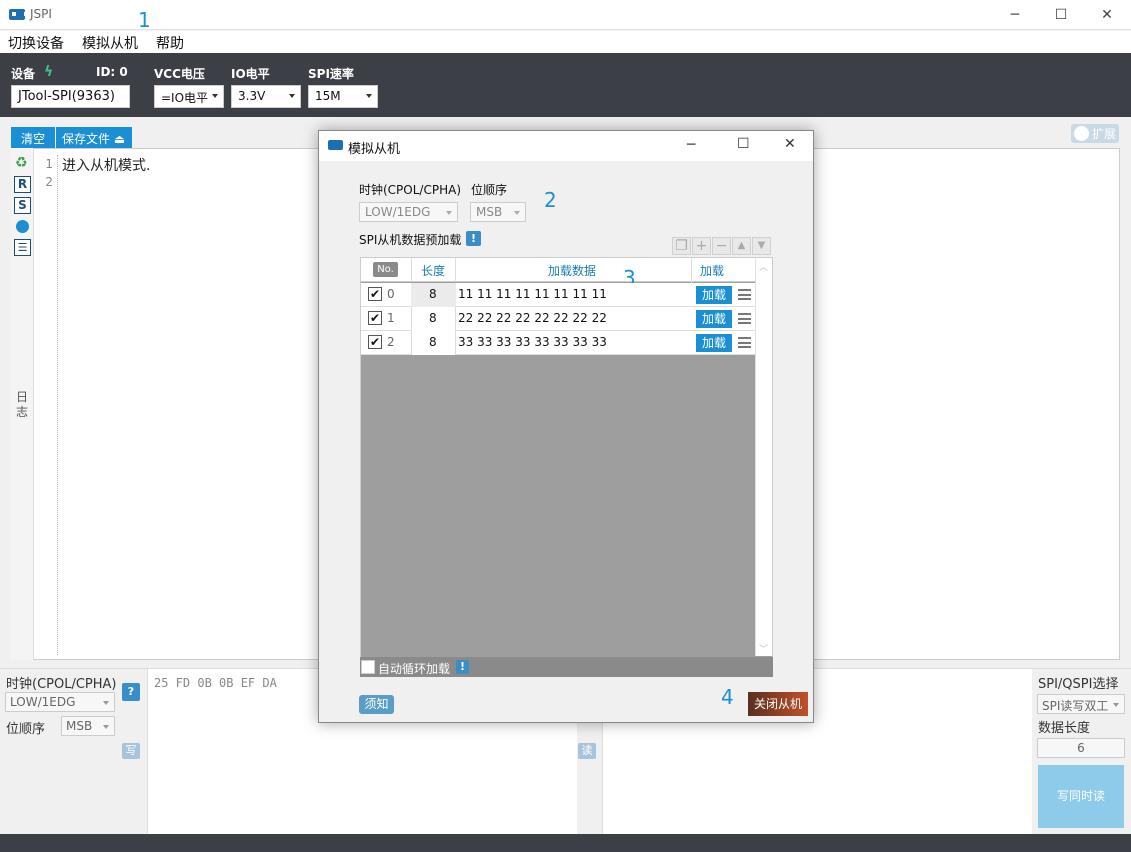  What do you see at coordinates (1075, 706) in the screenshot?
I see `mode-value: SPI读写双工` at bounding box center [1075, 706].